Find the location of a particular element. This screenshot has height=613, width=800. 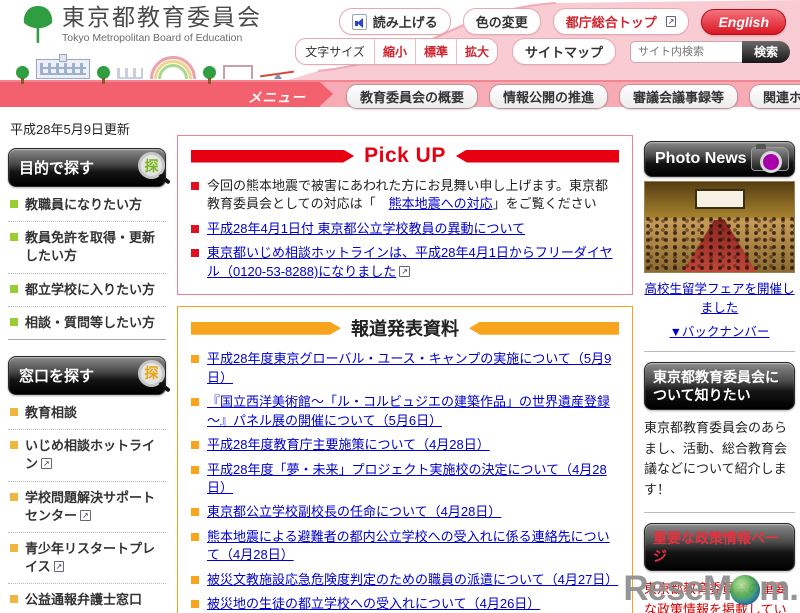

photo-news-button: Photo News is located at coordinates (719, 159).